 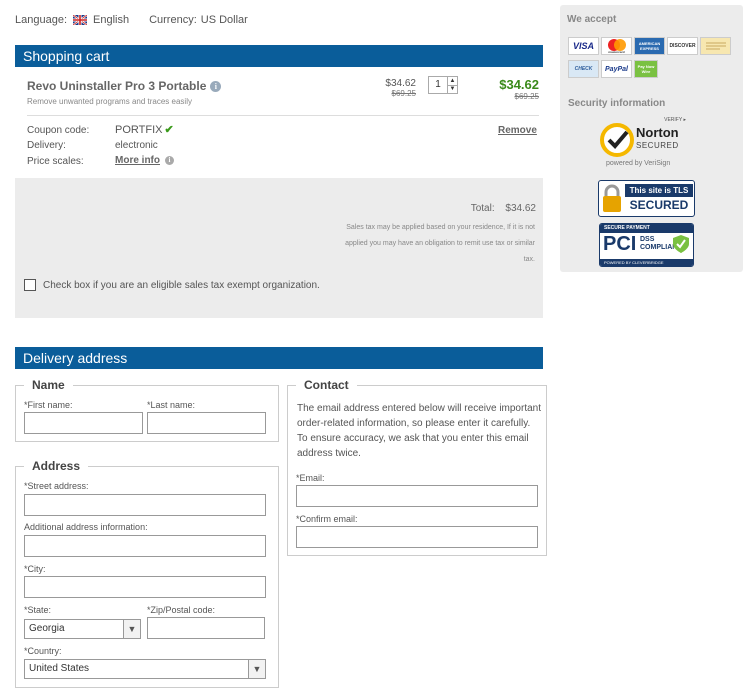 I want to click on coupon-label: Coupon code:, so click(x=58, y=130).